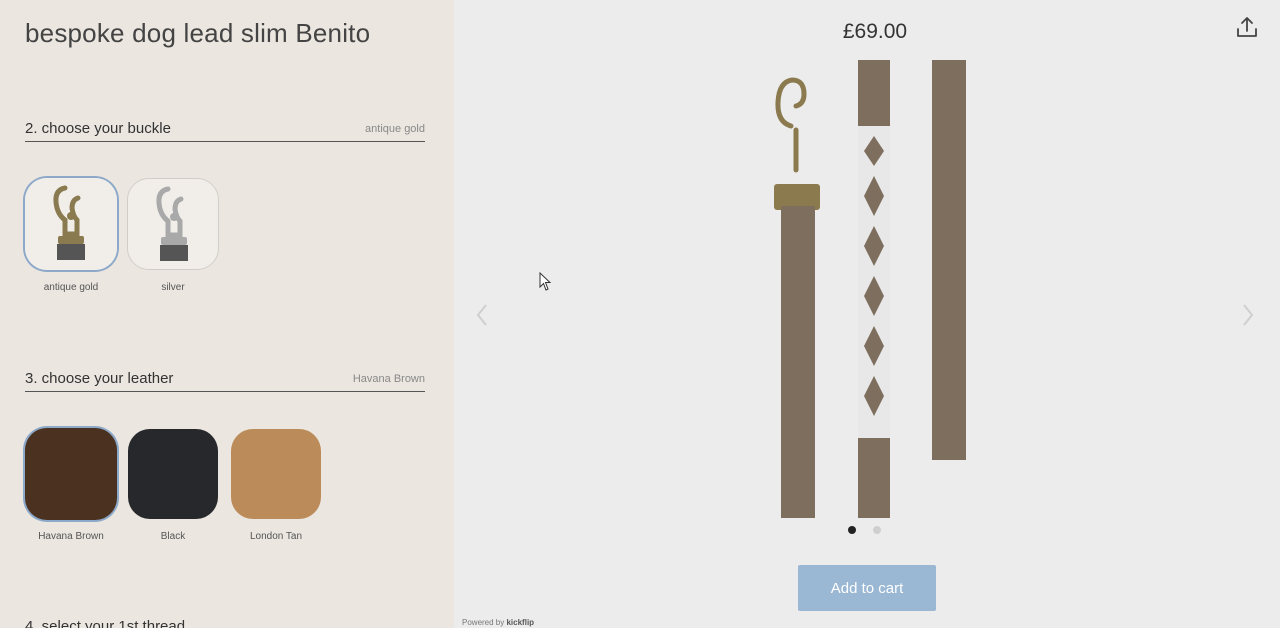 The height and width of the screenshot is (628, 1280). I want to click on buckle-section-header: 2. choose your buckle antique gold, so click(225, 131).